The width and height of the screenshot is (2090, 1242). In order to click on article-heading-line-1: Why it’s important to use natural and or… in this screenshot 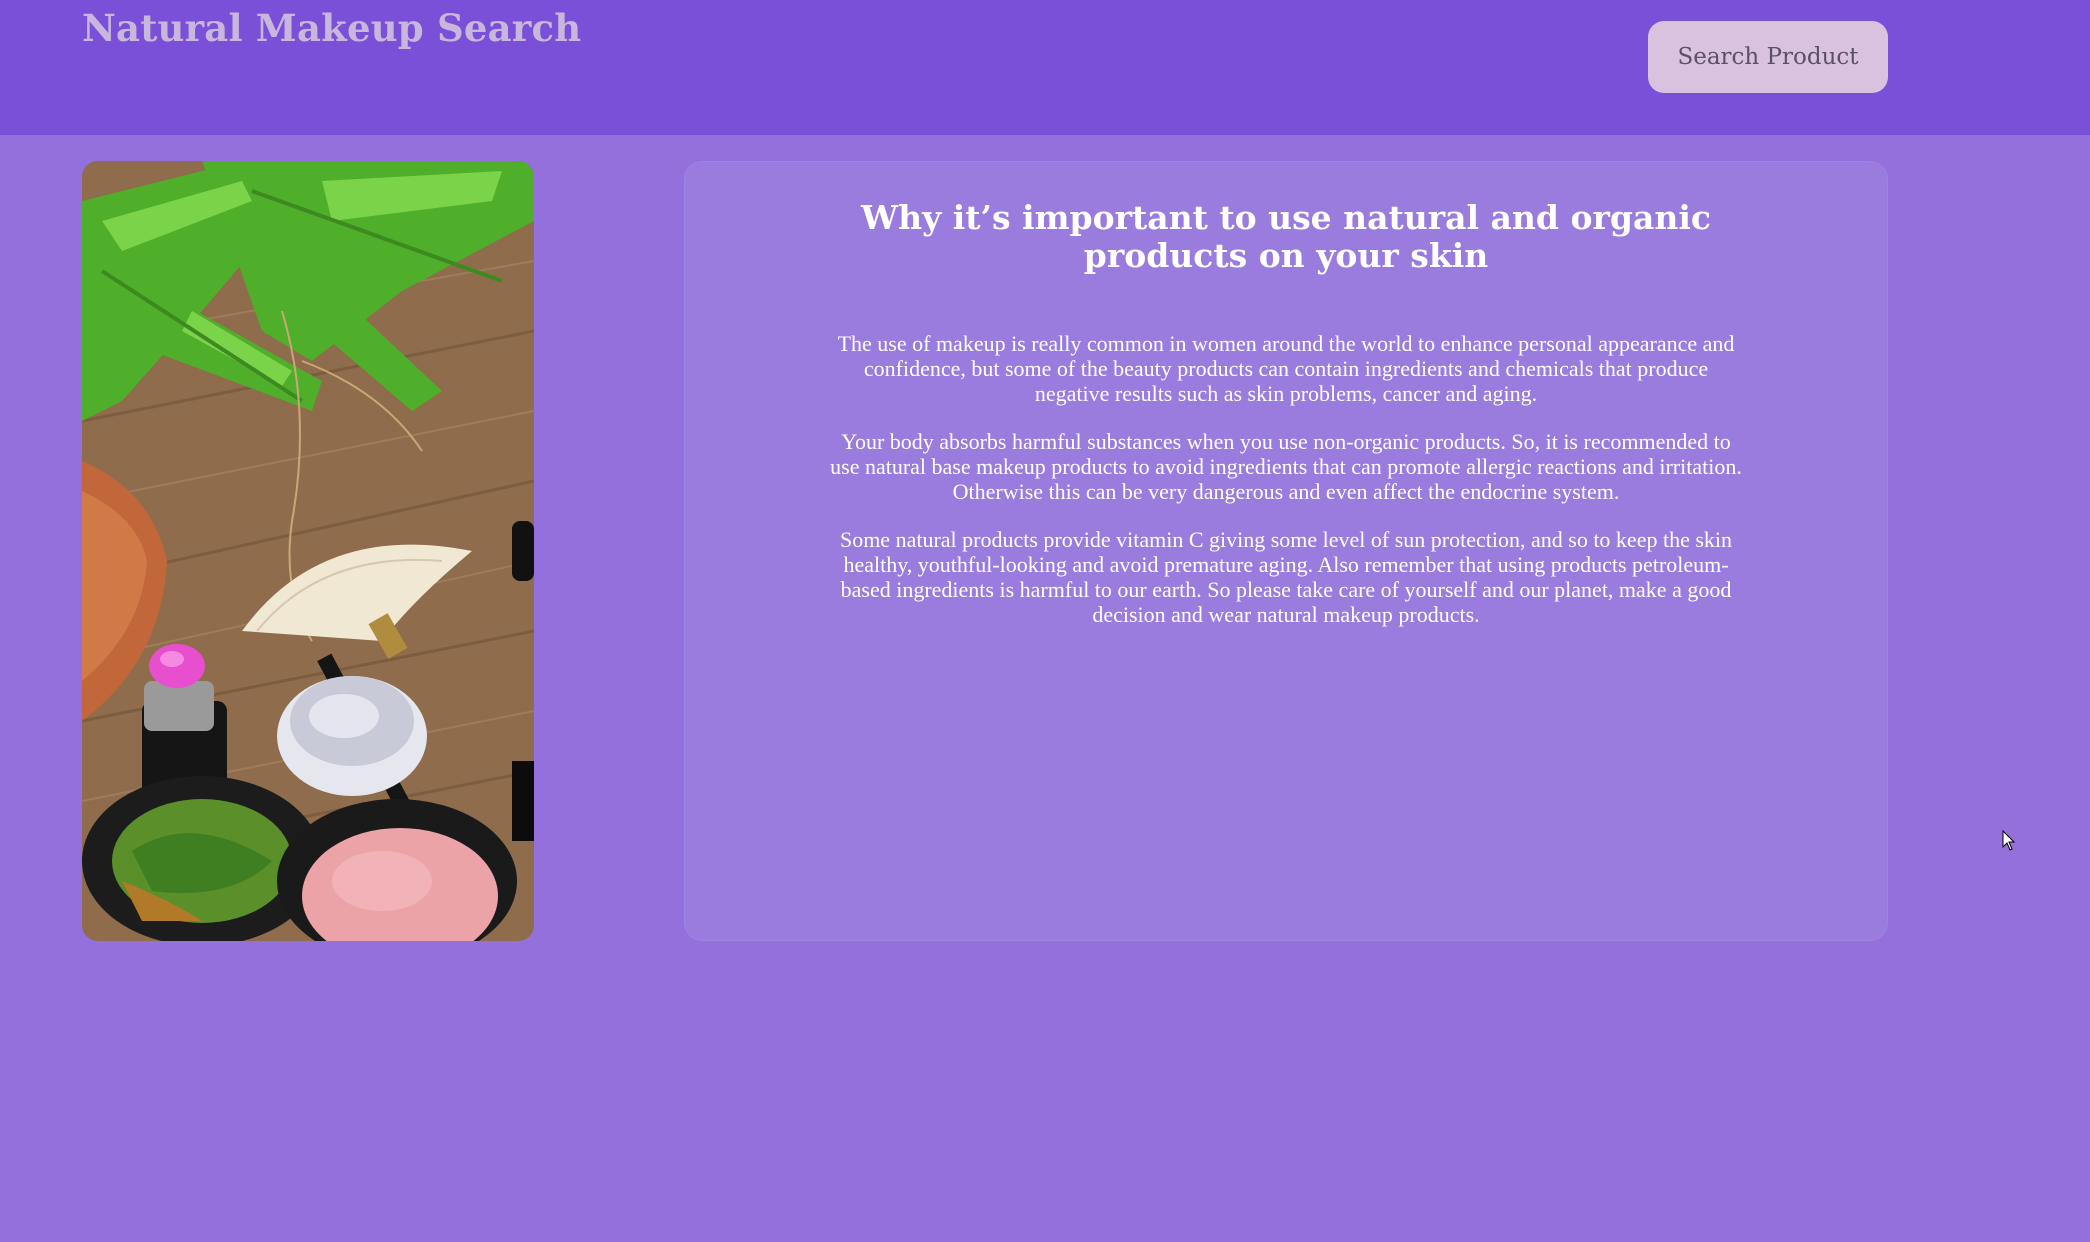, I will do `click(1286, 217)`.